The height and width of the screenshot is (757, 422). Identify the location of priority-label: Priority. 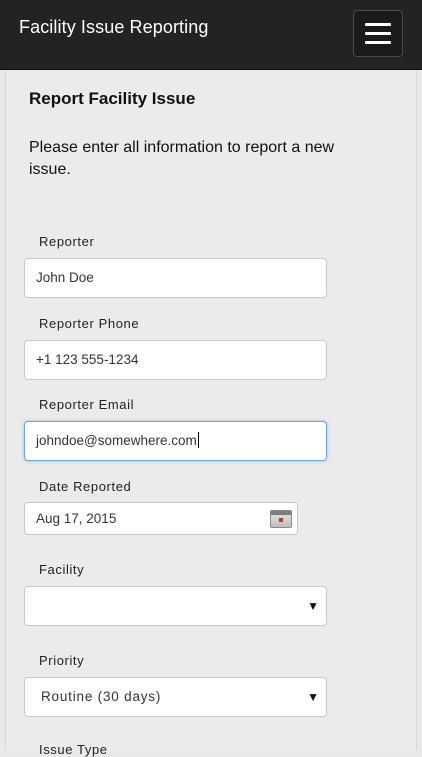
(62, 660).